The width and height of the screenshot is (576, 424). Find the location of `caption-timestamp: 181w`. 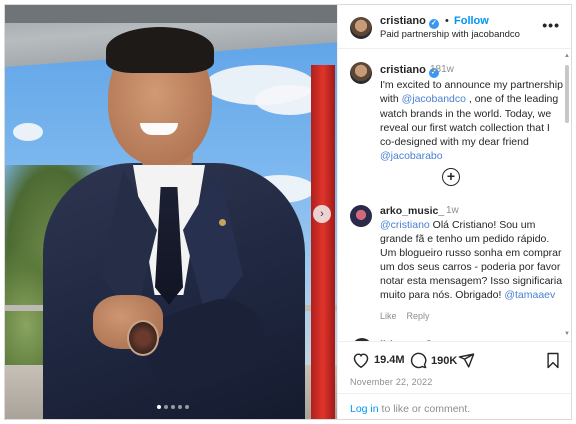

caption-timestamp: 181w is located at coordinates (442, 69).